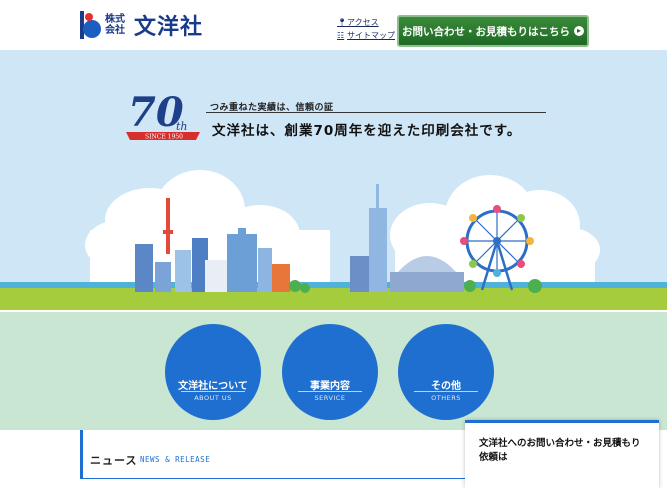  I want to click on access-link-label: アクセス, so click(363, 22).